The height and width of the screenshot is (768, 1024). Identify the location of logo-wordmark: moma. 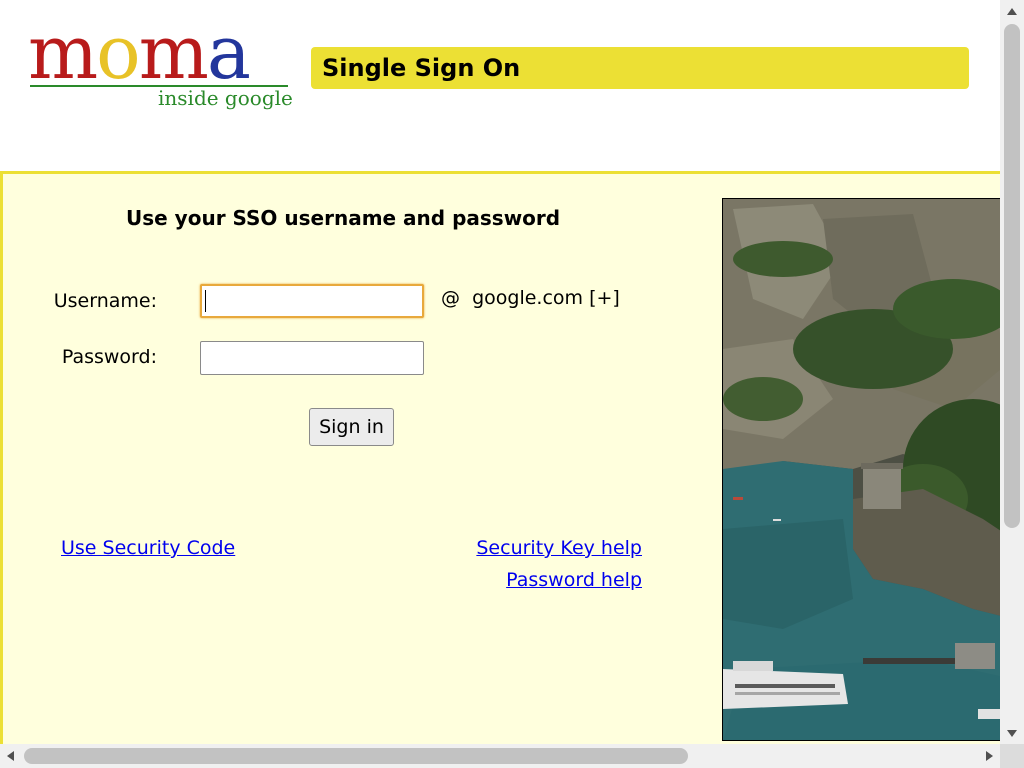
(139, 53).